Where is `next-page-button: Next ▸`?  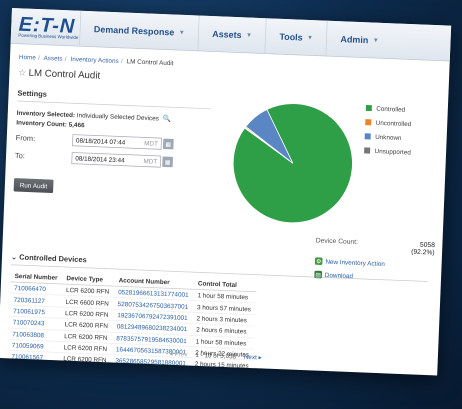
next-page-button: Next ▸ is located at coordinates (253, 357).